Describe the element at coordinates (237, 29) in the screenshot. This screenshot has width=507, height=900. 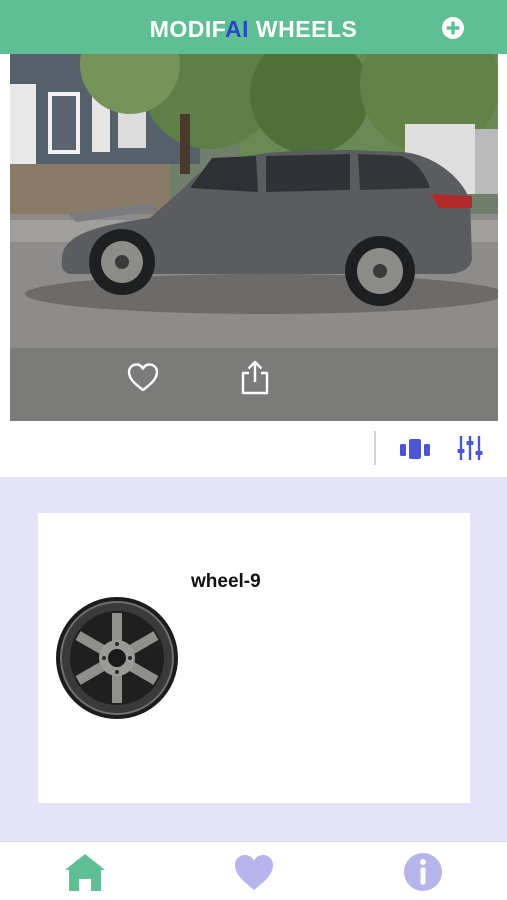
I see `app-title-highlight: AI` at that location.